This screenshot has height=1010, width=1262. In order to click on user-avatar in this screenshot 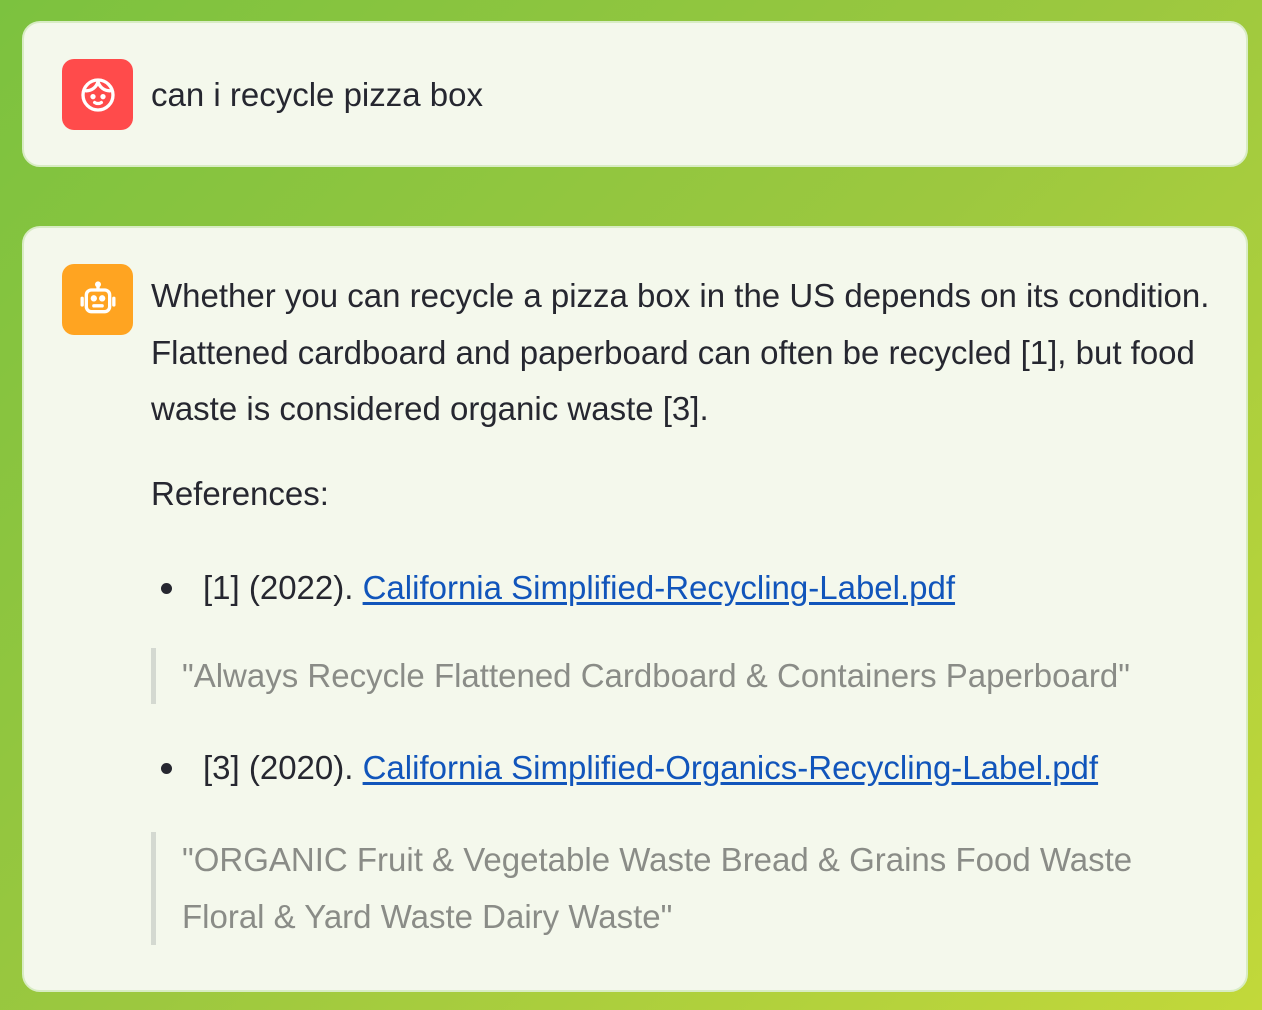, I will do `click(97, 94)`.